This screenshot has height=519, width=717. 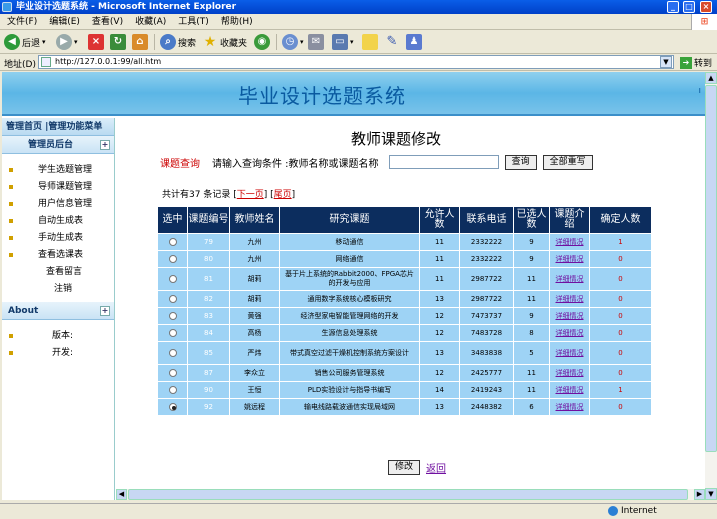 What do you see at coordinates (254, 407) in the screenshot?
I see `teacher-name: 姚远程` at bounding box center [254, 407].